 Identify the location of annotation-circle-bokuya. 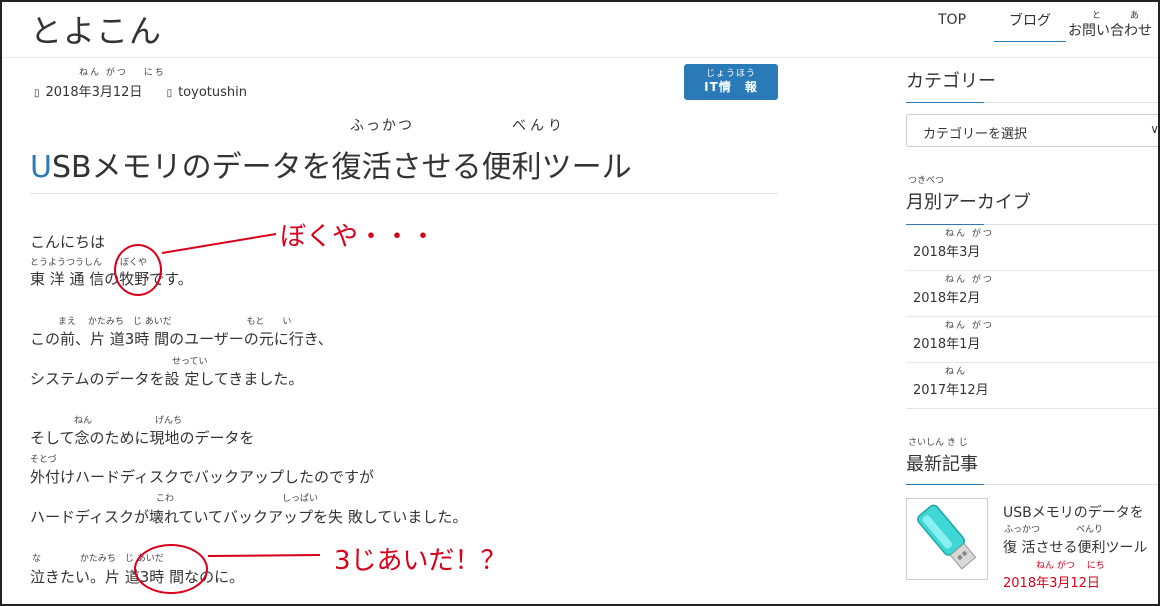
(138, 270).